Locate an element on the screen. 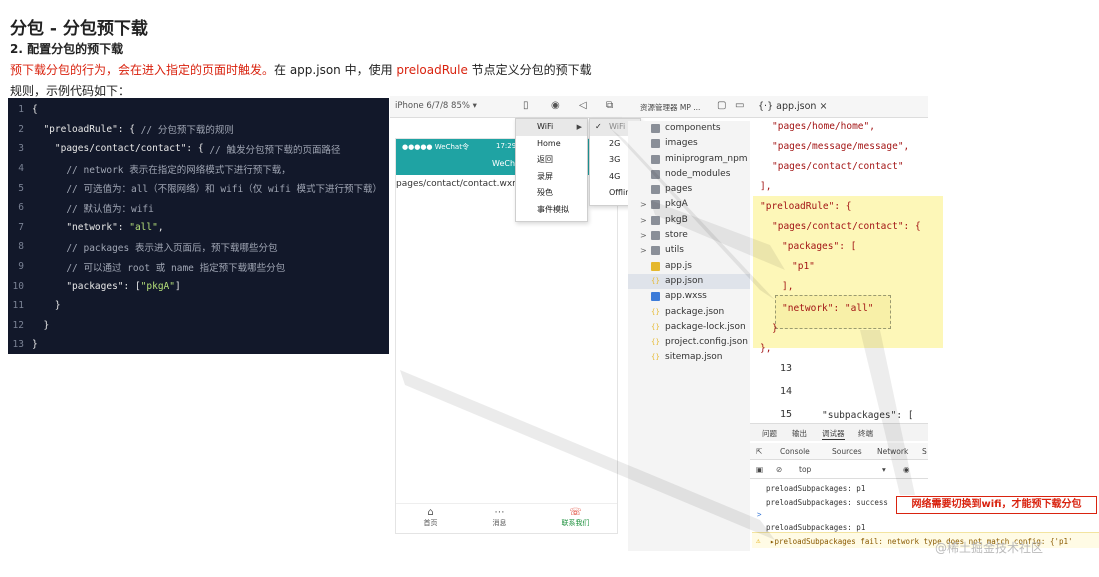 The height and width of the screenshot is (577, 1099). intro-end: 节点定义分包的预下载 is located at coordinates (529, 70).